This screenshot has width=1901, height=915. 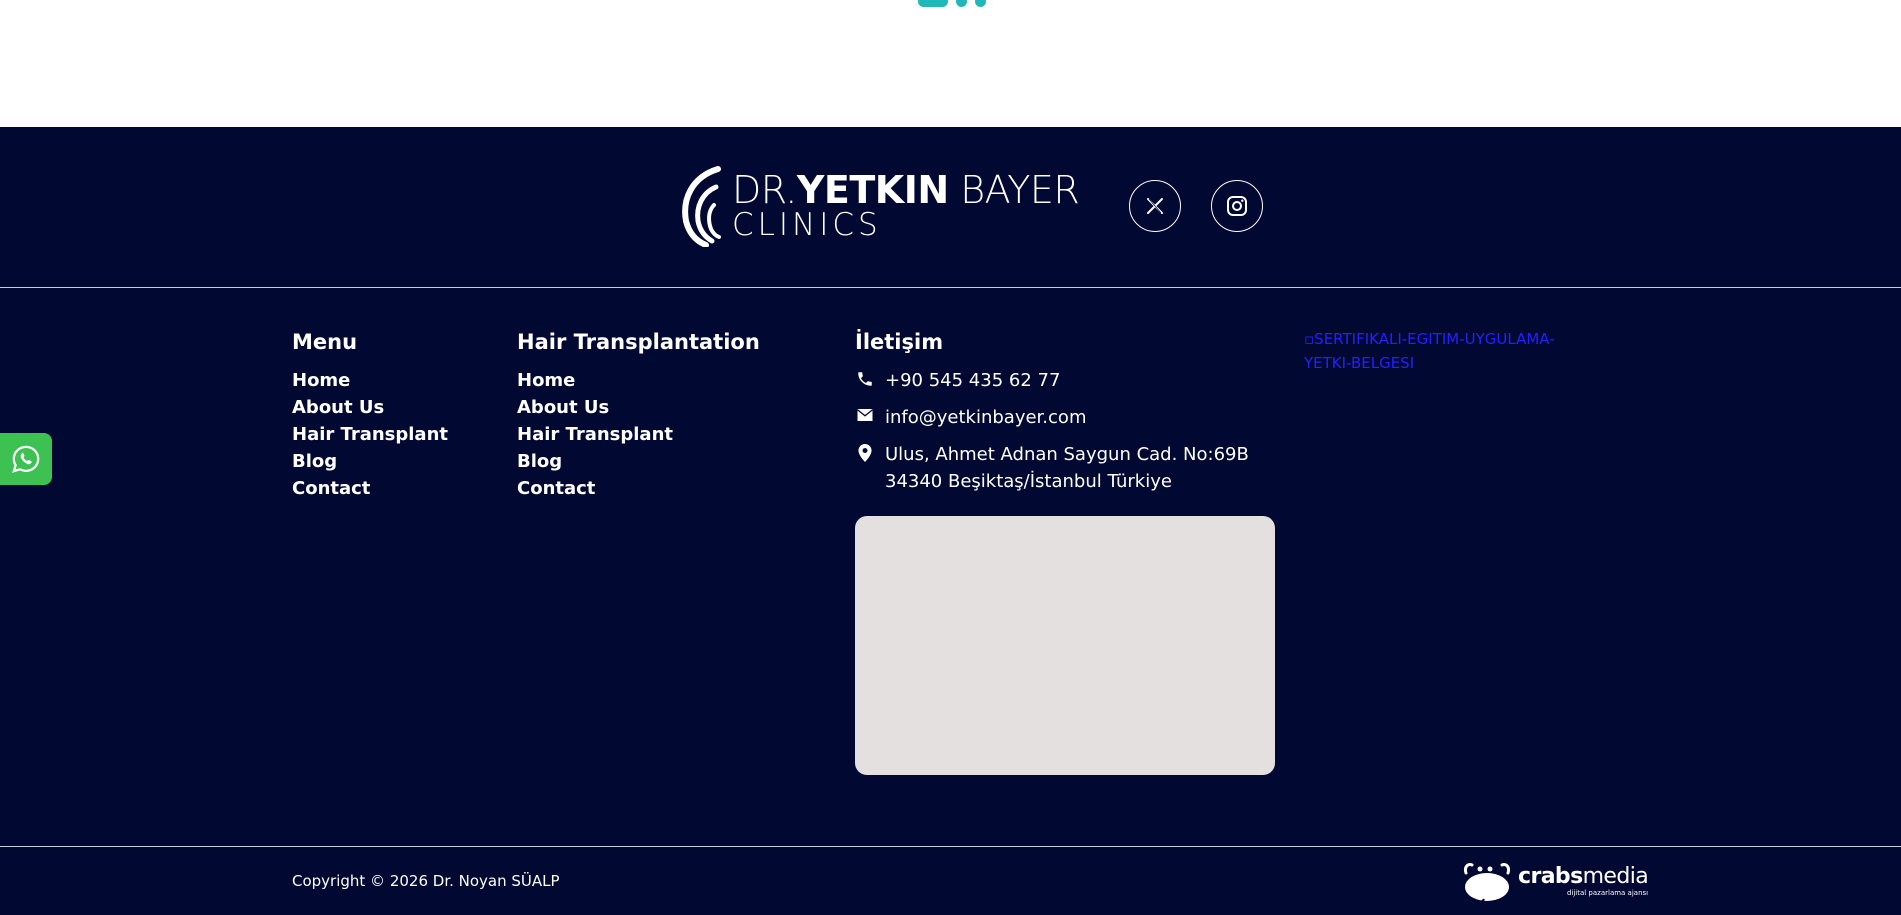 I want to click on menu-title: Menu, so click(x=325, y=342).